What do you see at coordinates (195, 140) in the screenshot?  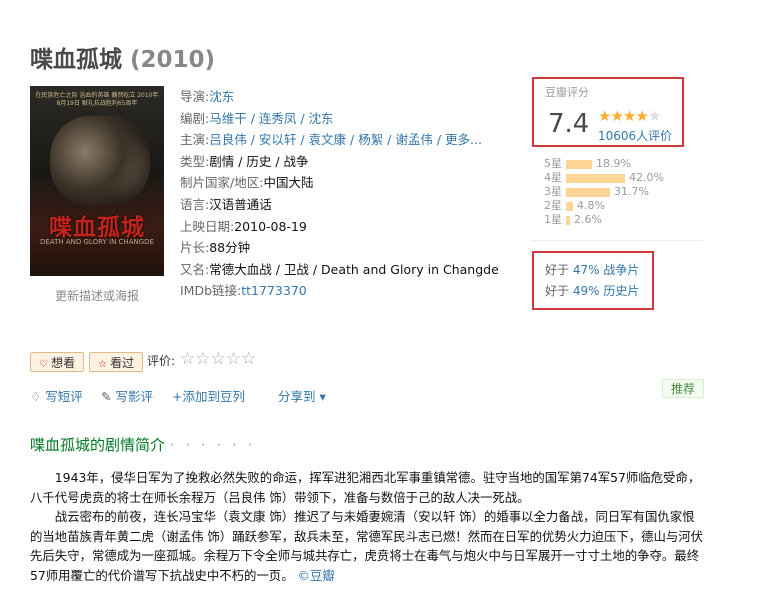 I see `cast-label: 主演:` at bounding box center [195, 140].